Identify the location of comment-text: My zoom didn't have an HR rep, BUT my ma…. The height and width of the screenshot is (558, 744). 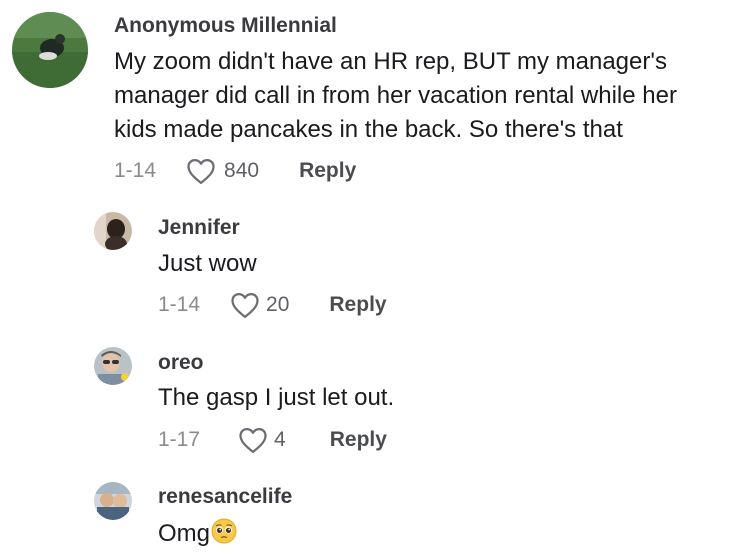
(395, 96).